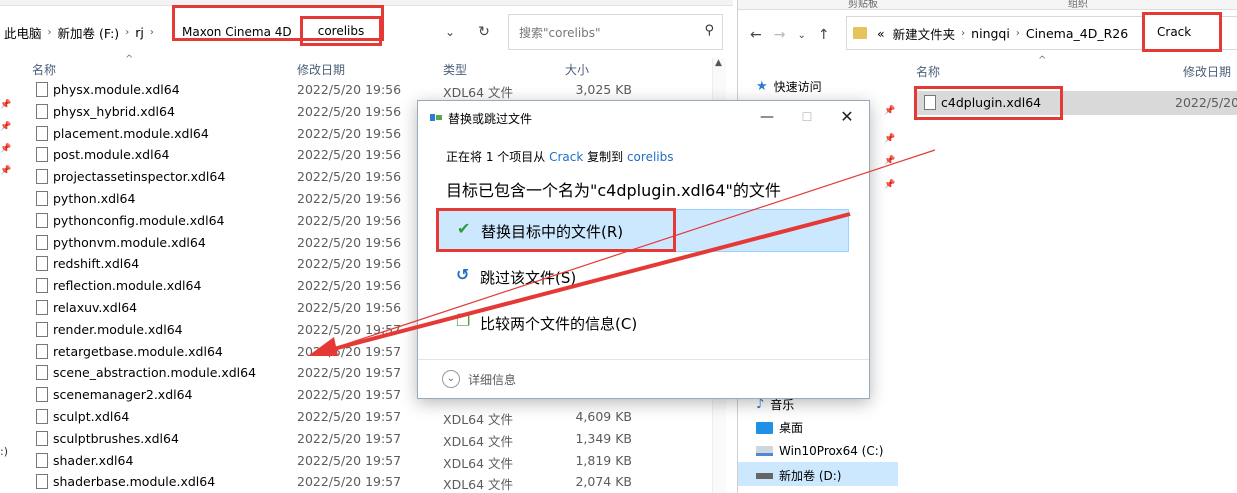  Describe the element at coordinates (123, 395) in the screenshot. I see `file-name: scenemanager2.xdl64` at that location.